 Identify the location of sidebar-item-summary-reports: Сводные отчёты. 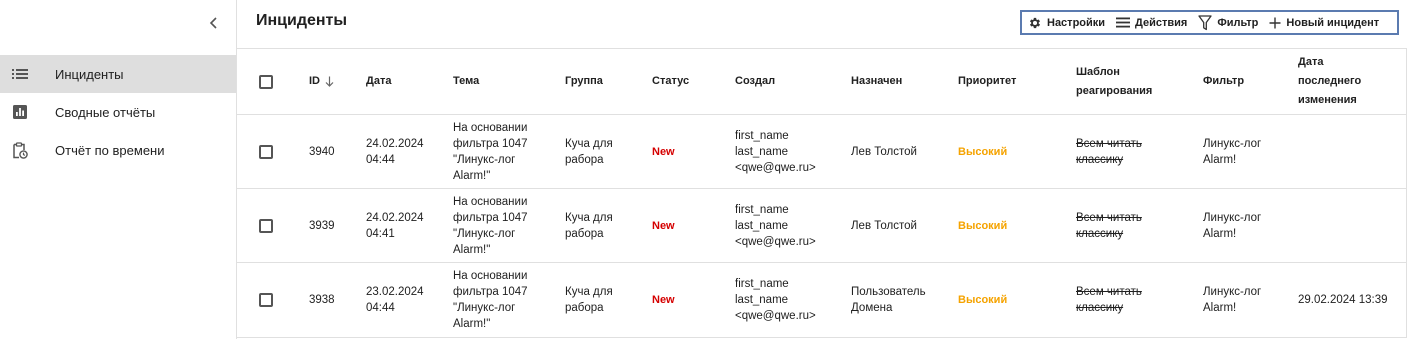
(118, 112).